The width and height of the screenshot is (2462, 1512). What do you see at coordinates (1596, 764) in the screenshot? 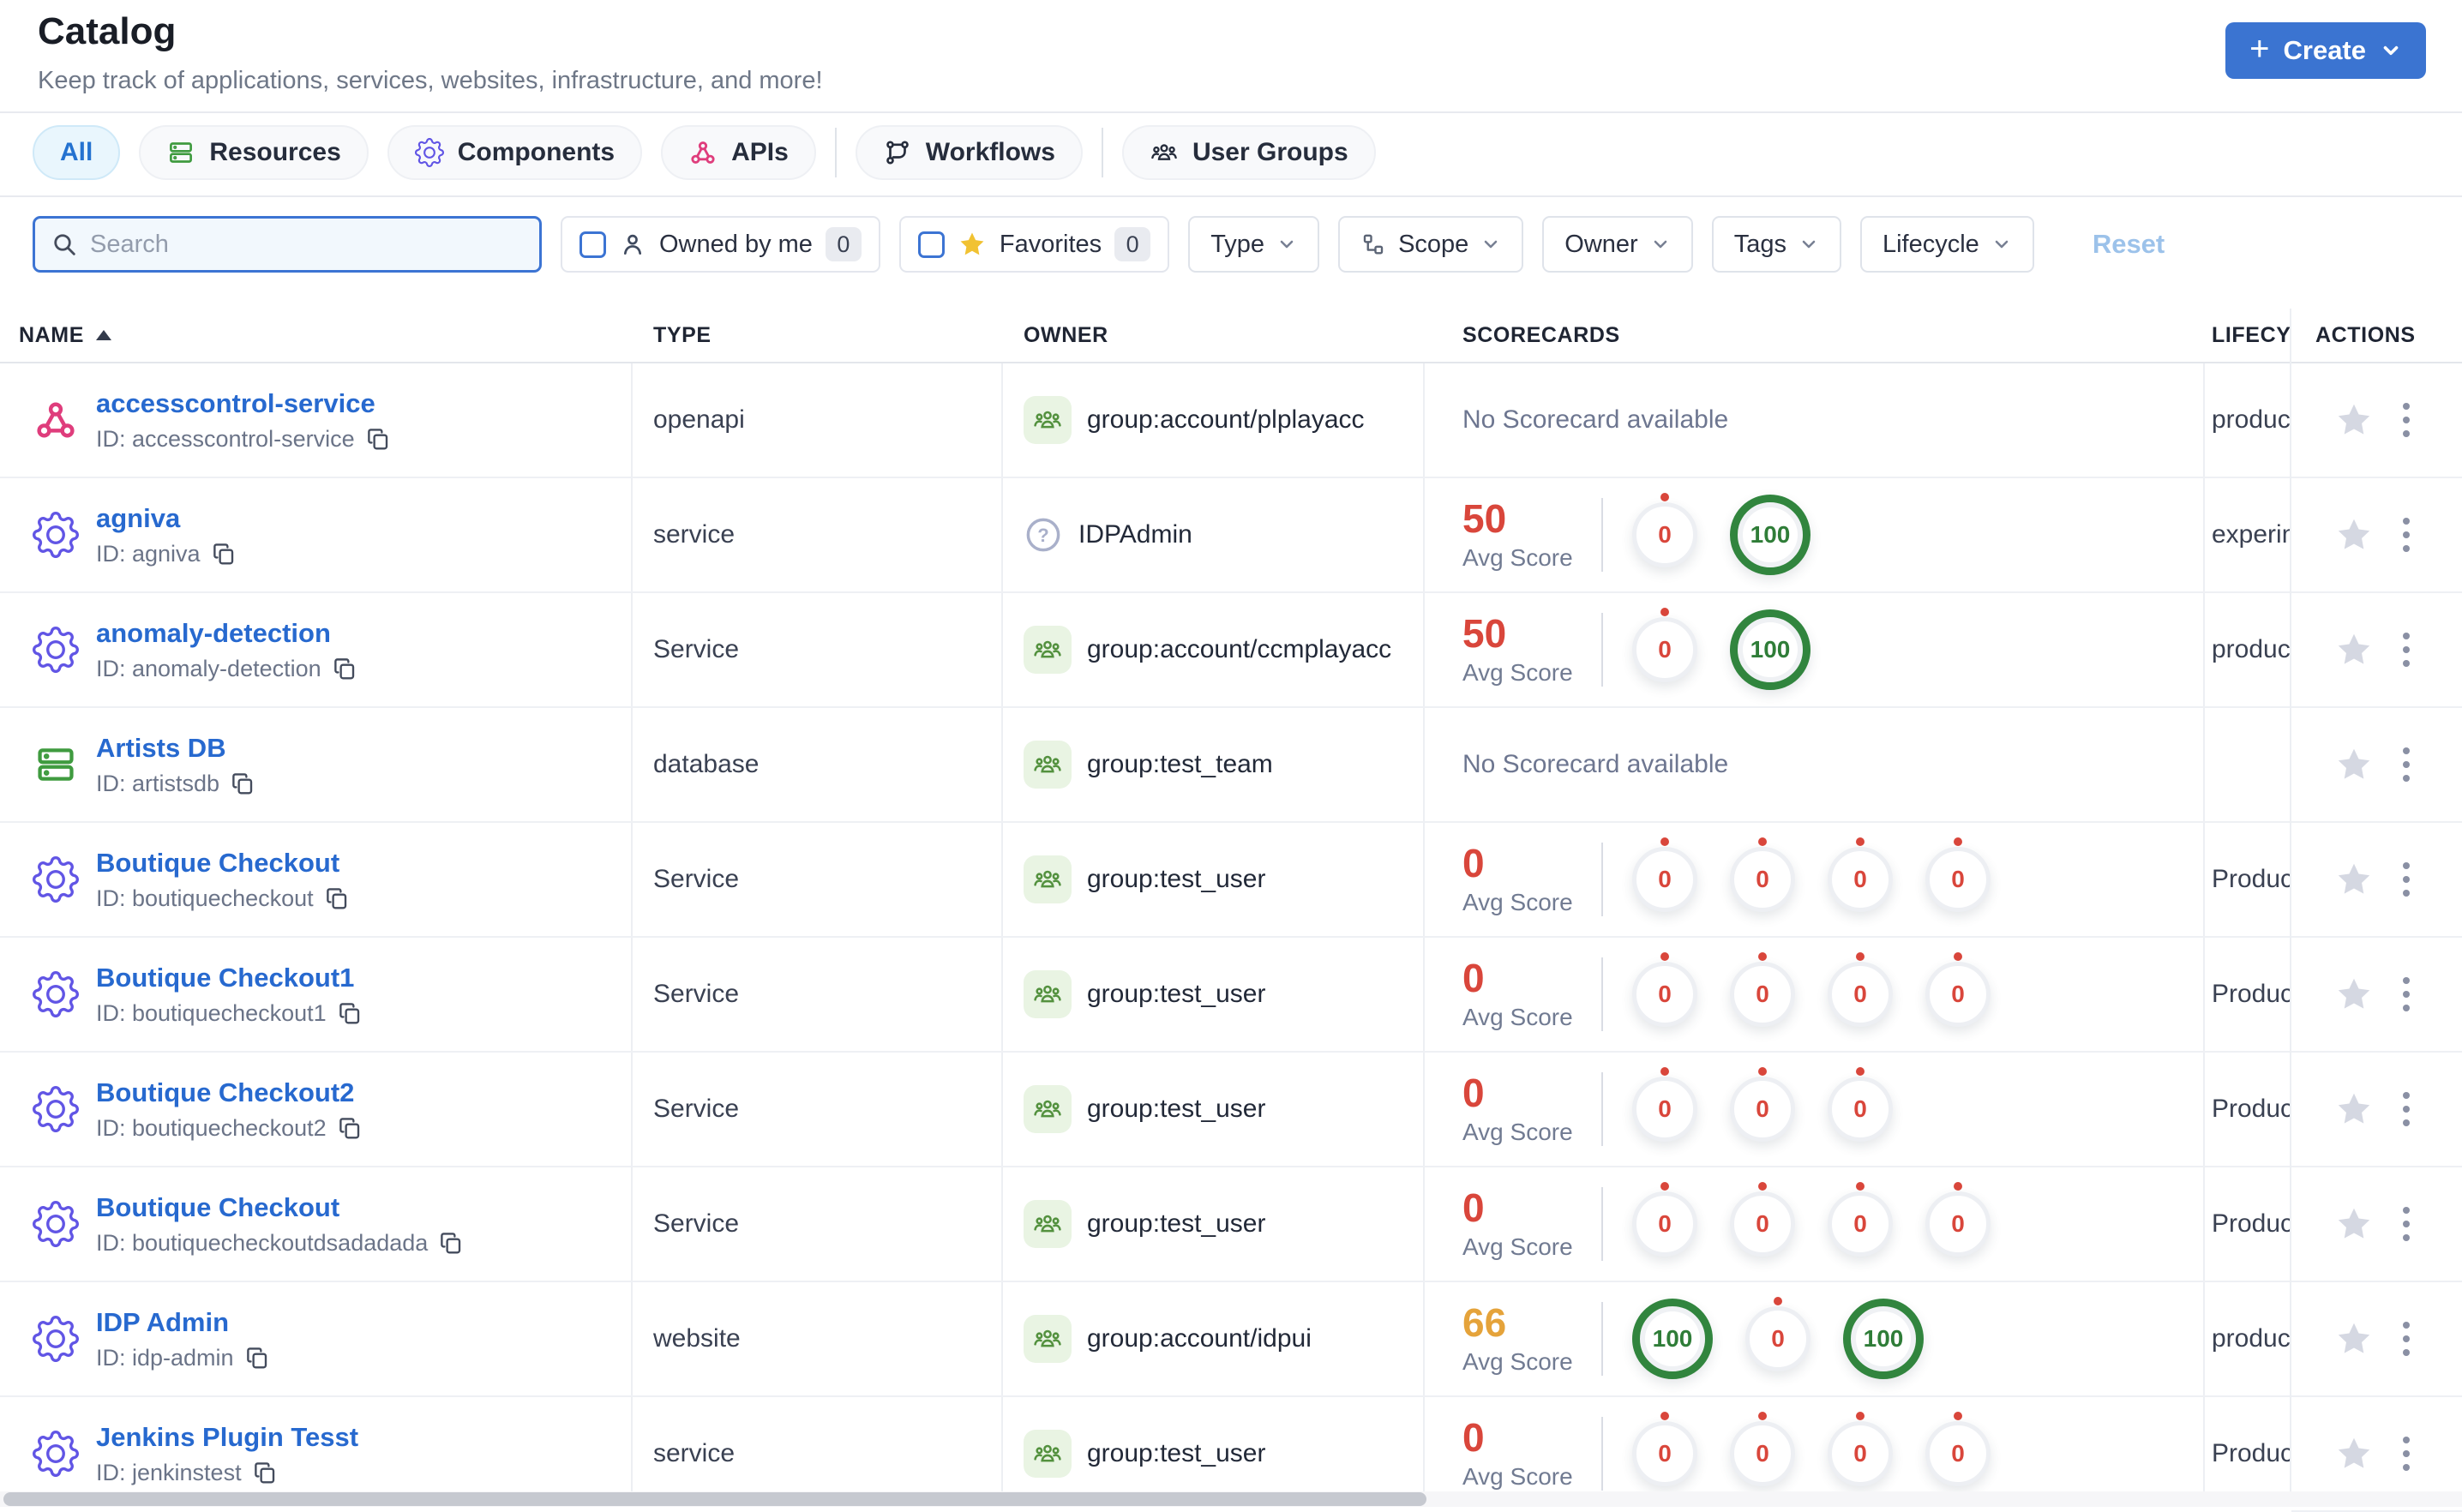
I see `no-scorecard-text: No Scorecard available` at bounding box center [1596, 764].